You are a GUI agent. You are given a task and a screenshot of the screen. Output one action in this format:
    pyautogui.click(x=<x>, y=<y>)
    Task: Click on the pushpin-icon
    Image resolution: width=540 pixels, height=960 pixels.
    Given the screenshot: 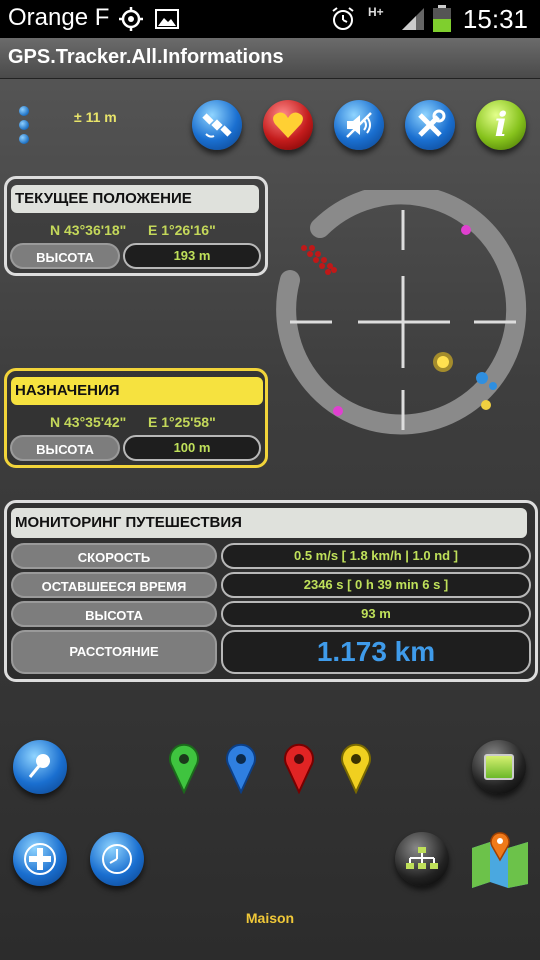 What is the action you would take?
    pyautogui.click(x=39, y=766)
    